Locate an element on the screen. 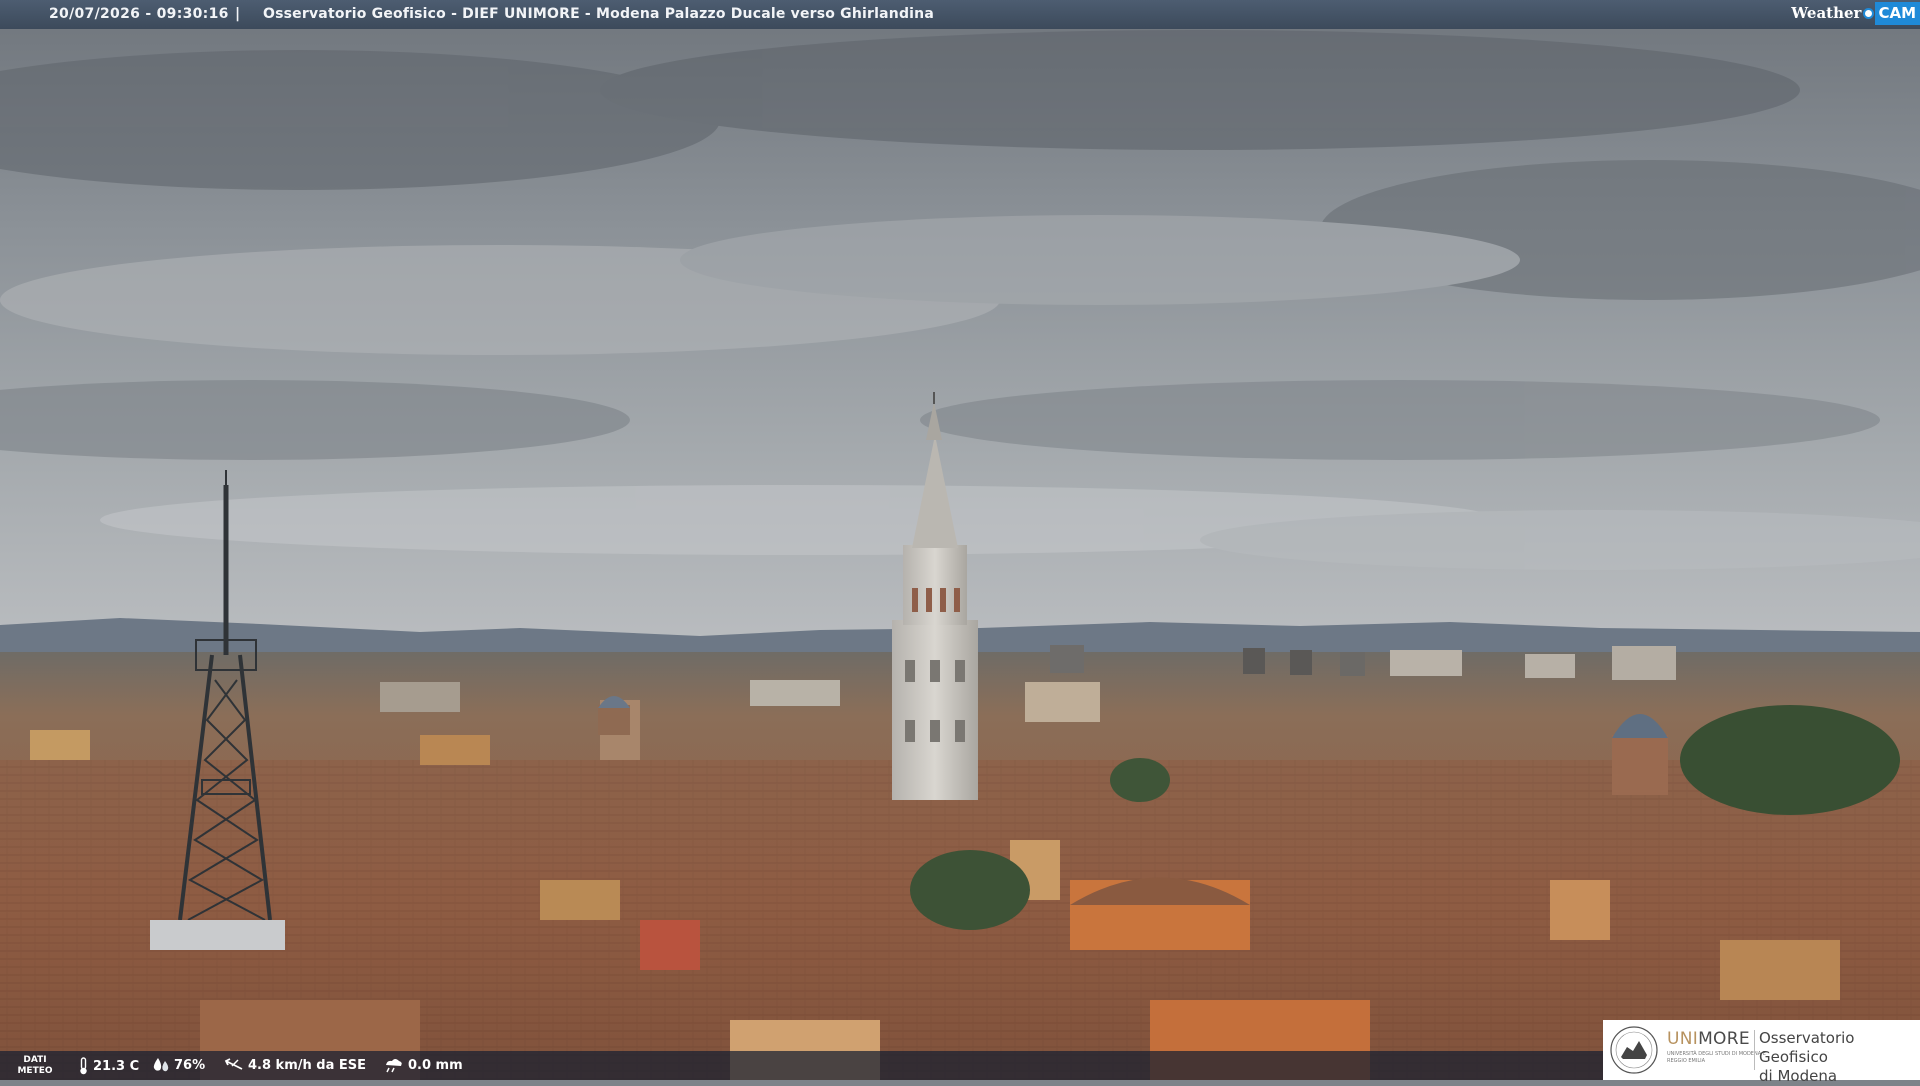 This screenshot has height=1086, width=1920. brand-dot-icon is located at coordinates (1869, 13).